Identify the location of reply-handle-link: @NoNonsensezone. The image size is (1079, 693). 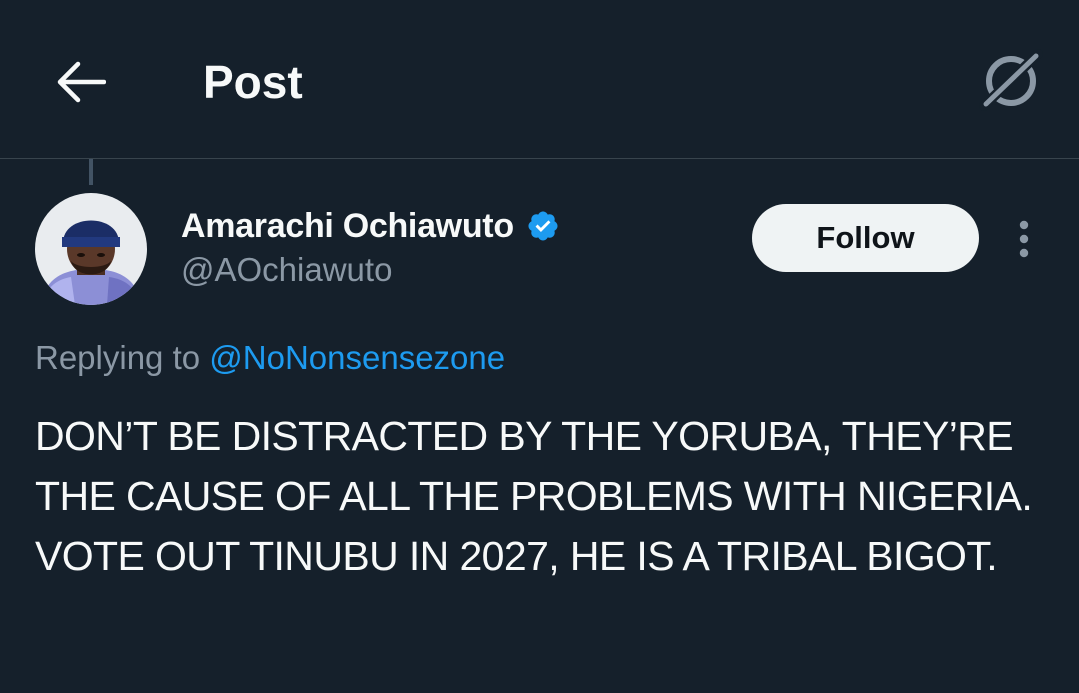
(357, 357).